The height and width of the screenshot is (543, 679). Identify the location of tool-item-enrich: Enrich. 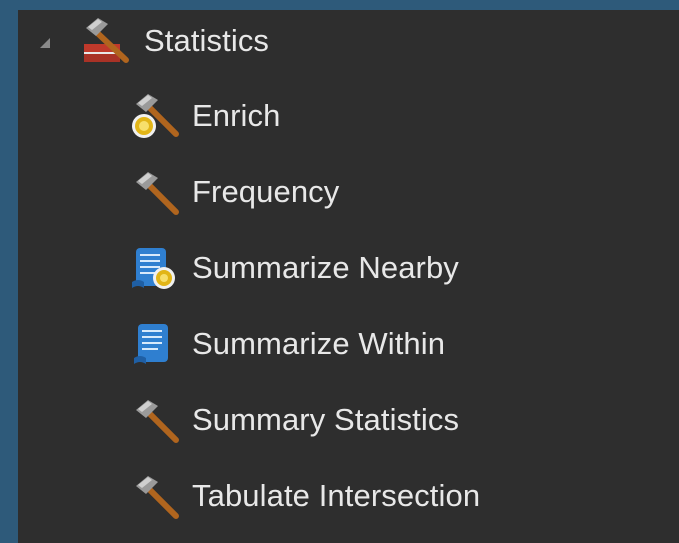
(348, 116).